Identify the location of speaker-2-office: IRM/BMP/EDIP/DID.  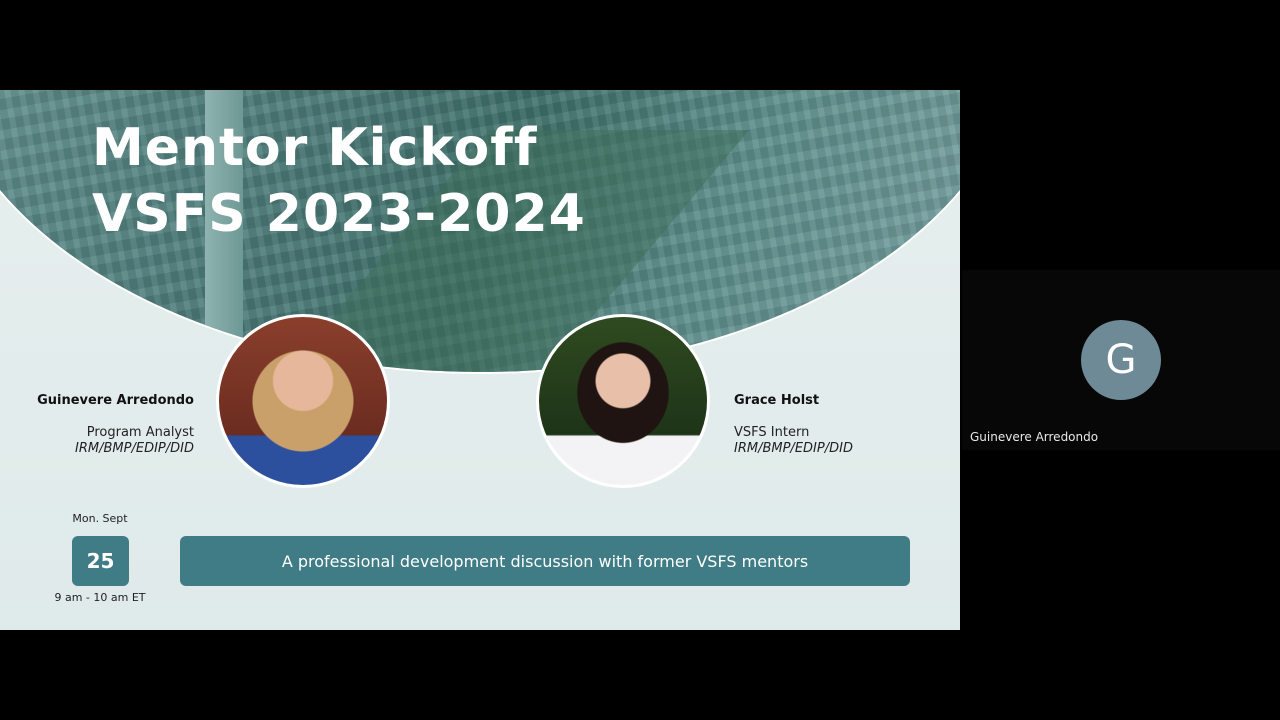
(793, 448).